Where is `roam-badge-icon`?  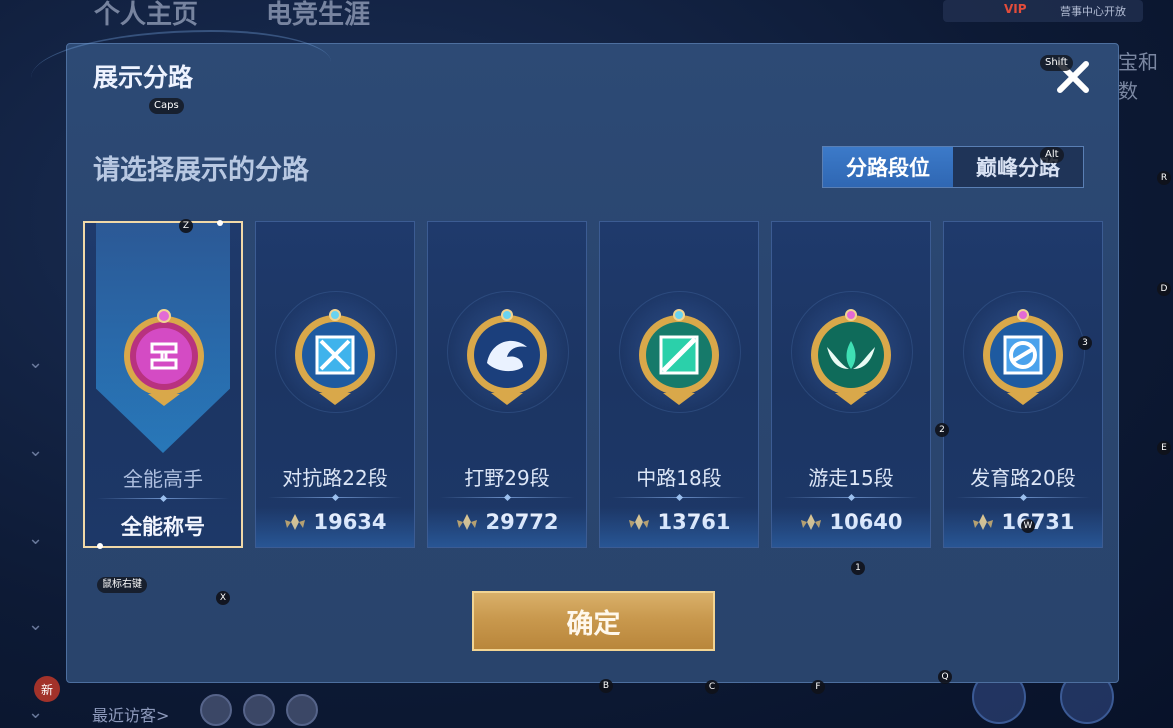 roam-badge-icon is located at coordinates (851, 357).